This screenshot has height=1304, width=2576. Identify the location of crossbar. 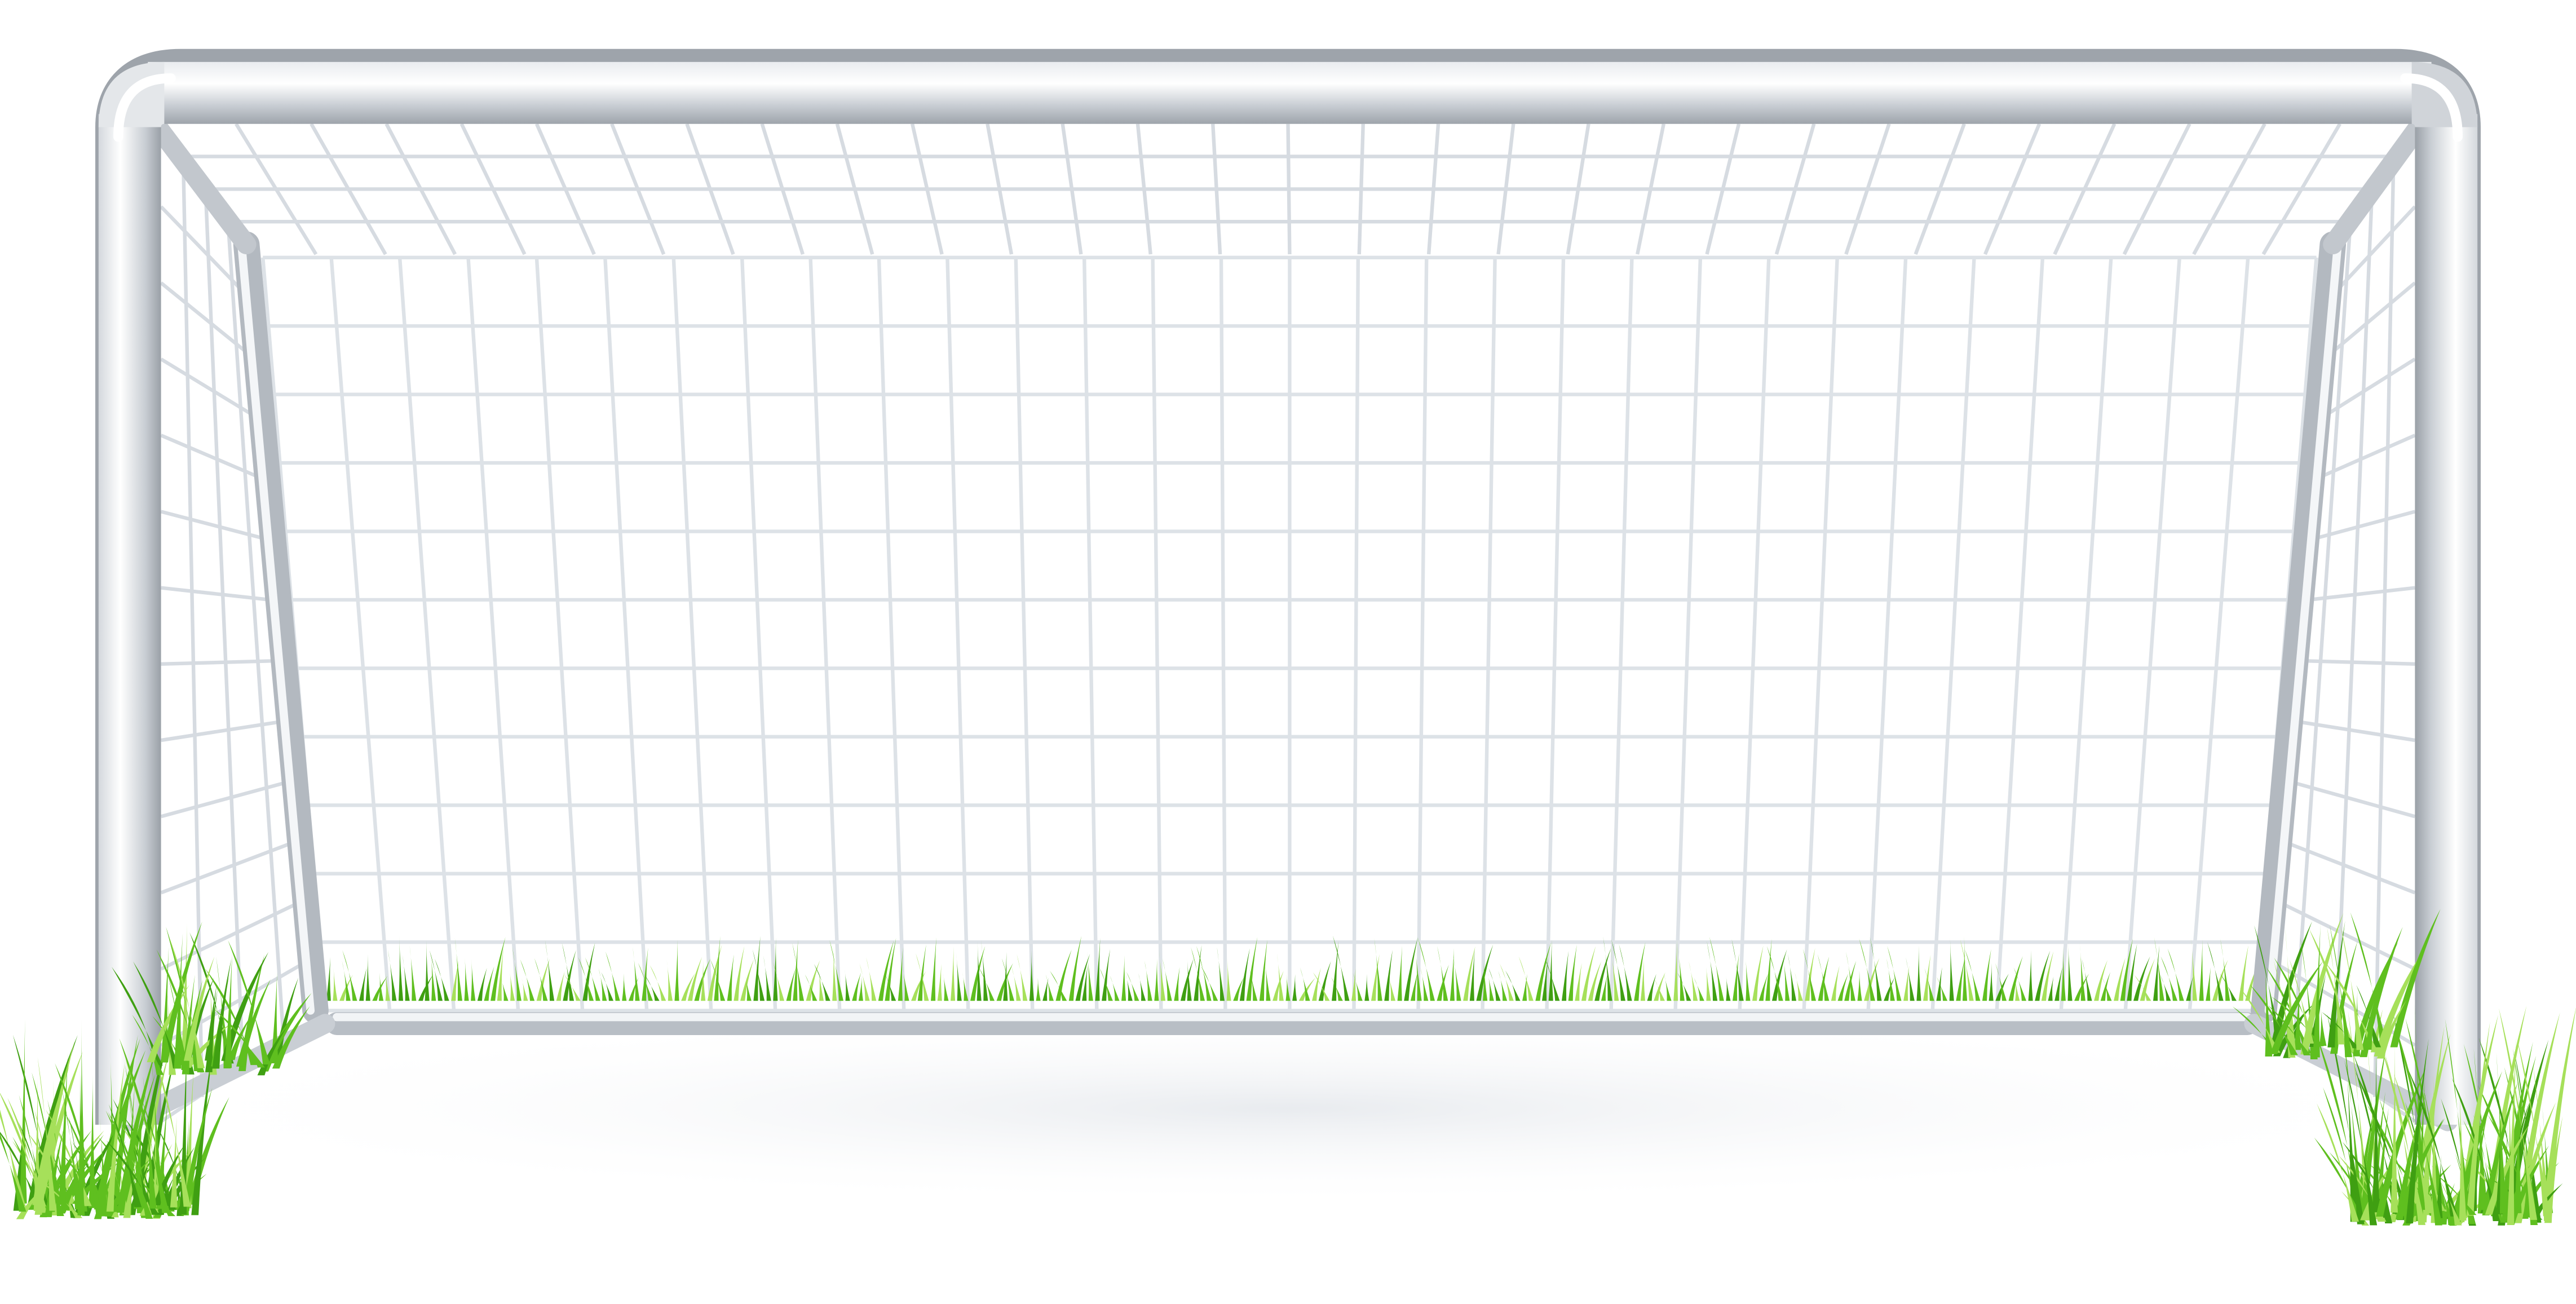
(1290, 92).